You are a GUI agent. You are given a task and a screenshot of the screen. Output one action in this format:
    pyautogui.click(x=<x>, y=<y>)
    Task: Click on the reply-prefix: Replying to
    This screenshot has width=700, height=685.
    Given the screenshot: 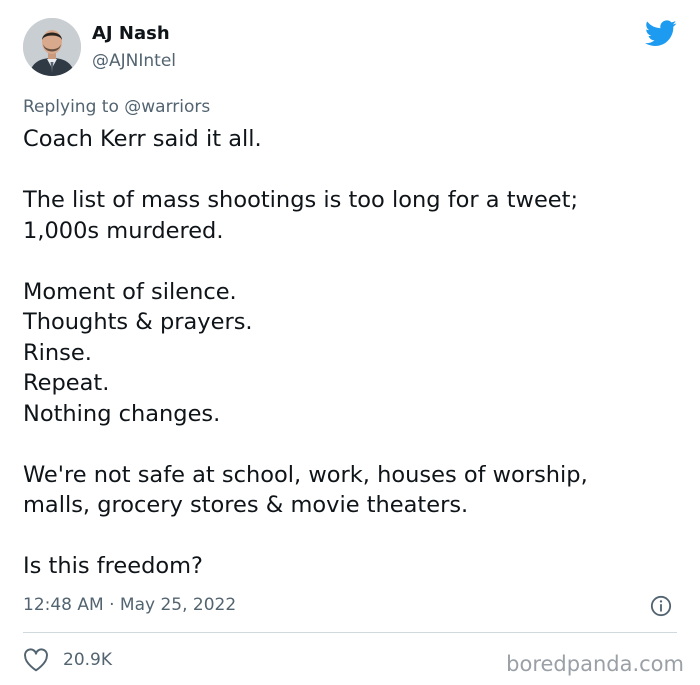 What is the action you would take?
    pyautogui.click(x=71, y=107)
    